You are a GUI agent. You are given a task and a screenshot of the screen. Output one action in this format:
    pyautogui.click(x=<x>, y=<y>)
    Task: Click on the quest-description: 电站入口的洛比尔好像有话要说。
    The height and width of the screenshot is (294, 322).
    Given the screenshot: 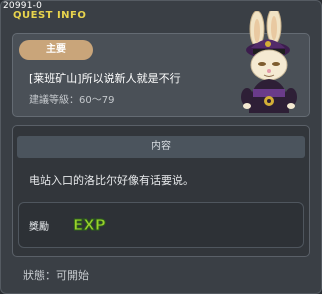 What is the action you would take?
    pyautogui.click(x=111, y=180)
    